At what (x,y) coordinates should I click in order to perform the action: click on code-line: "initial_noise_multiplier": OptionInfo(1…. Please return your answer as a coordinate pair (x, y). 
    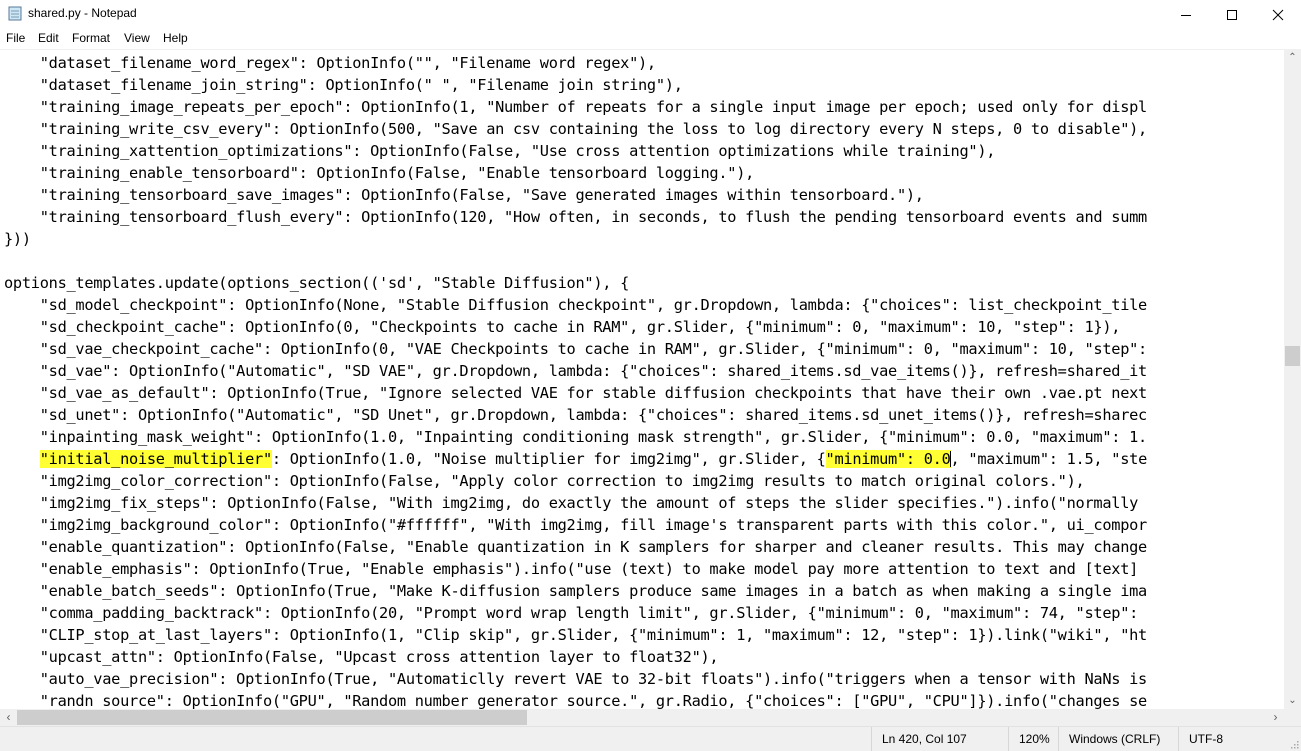
    Looking at the image, I should click on (575, 459).